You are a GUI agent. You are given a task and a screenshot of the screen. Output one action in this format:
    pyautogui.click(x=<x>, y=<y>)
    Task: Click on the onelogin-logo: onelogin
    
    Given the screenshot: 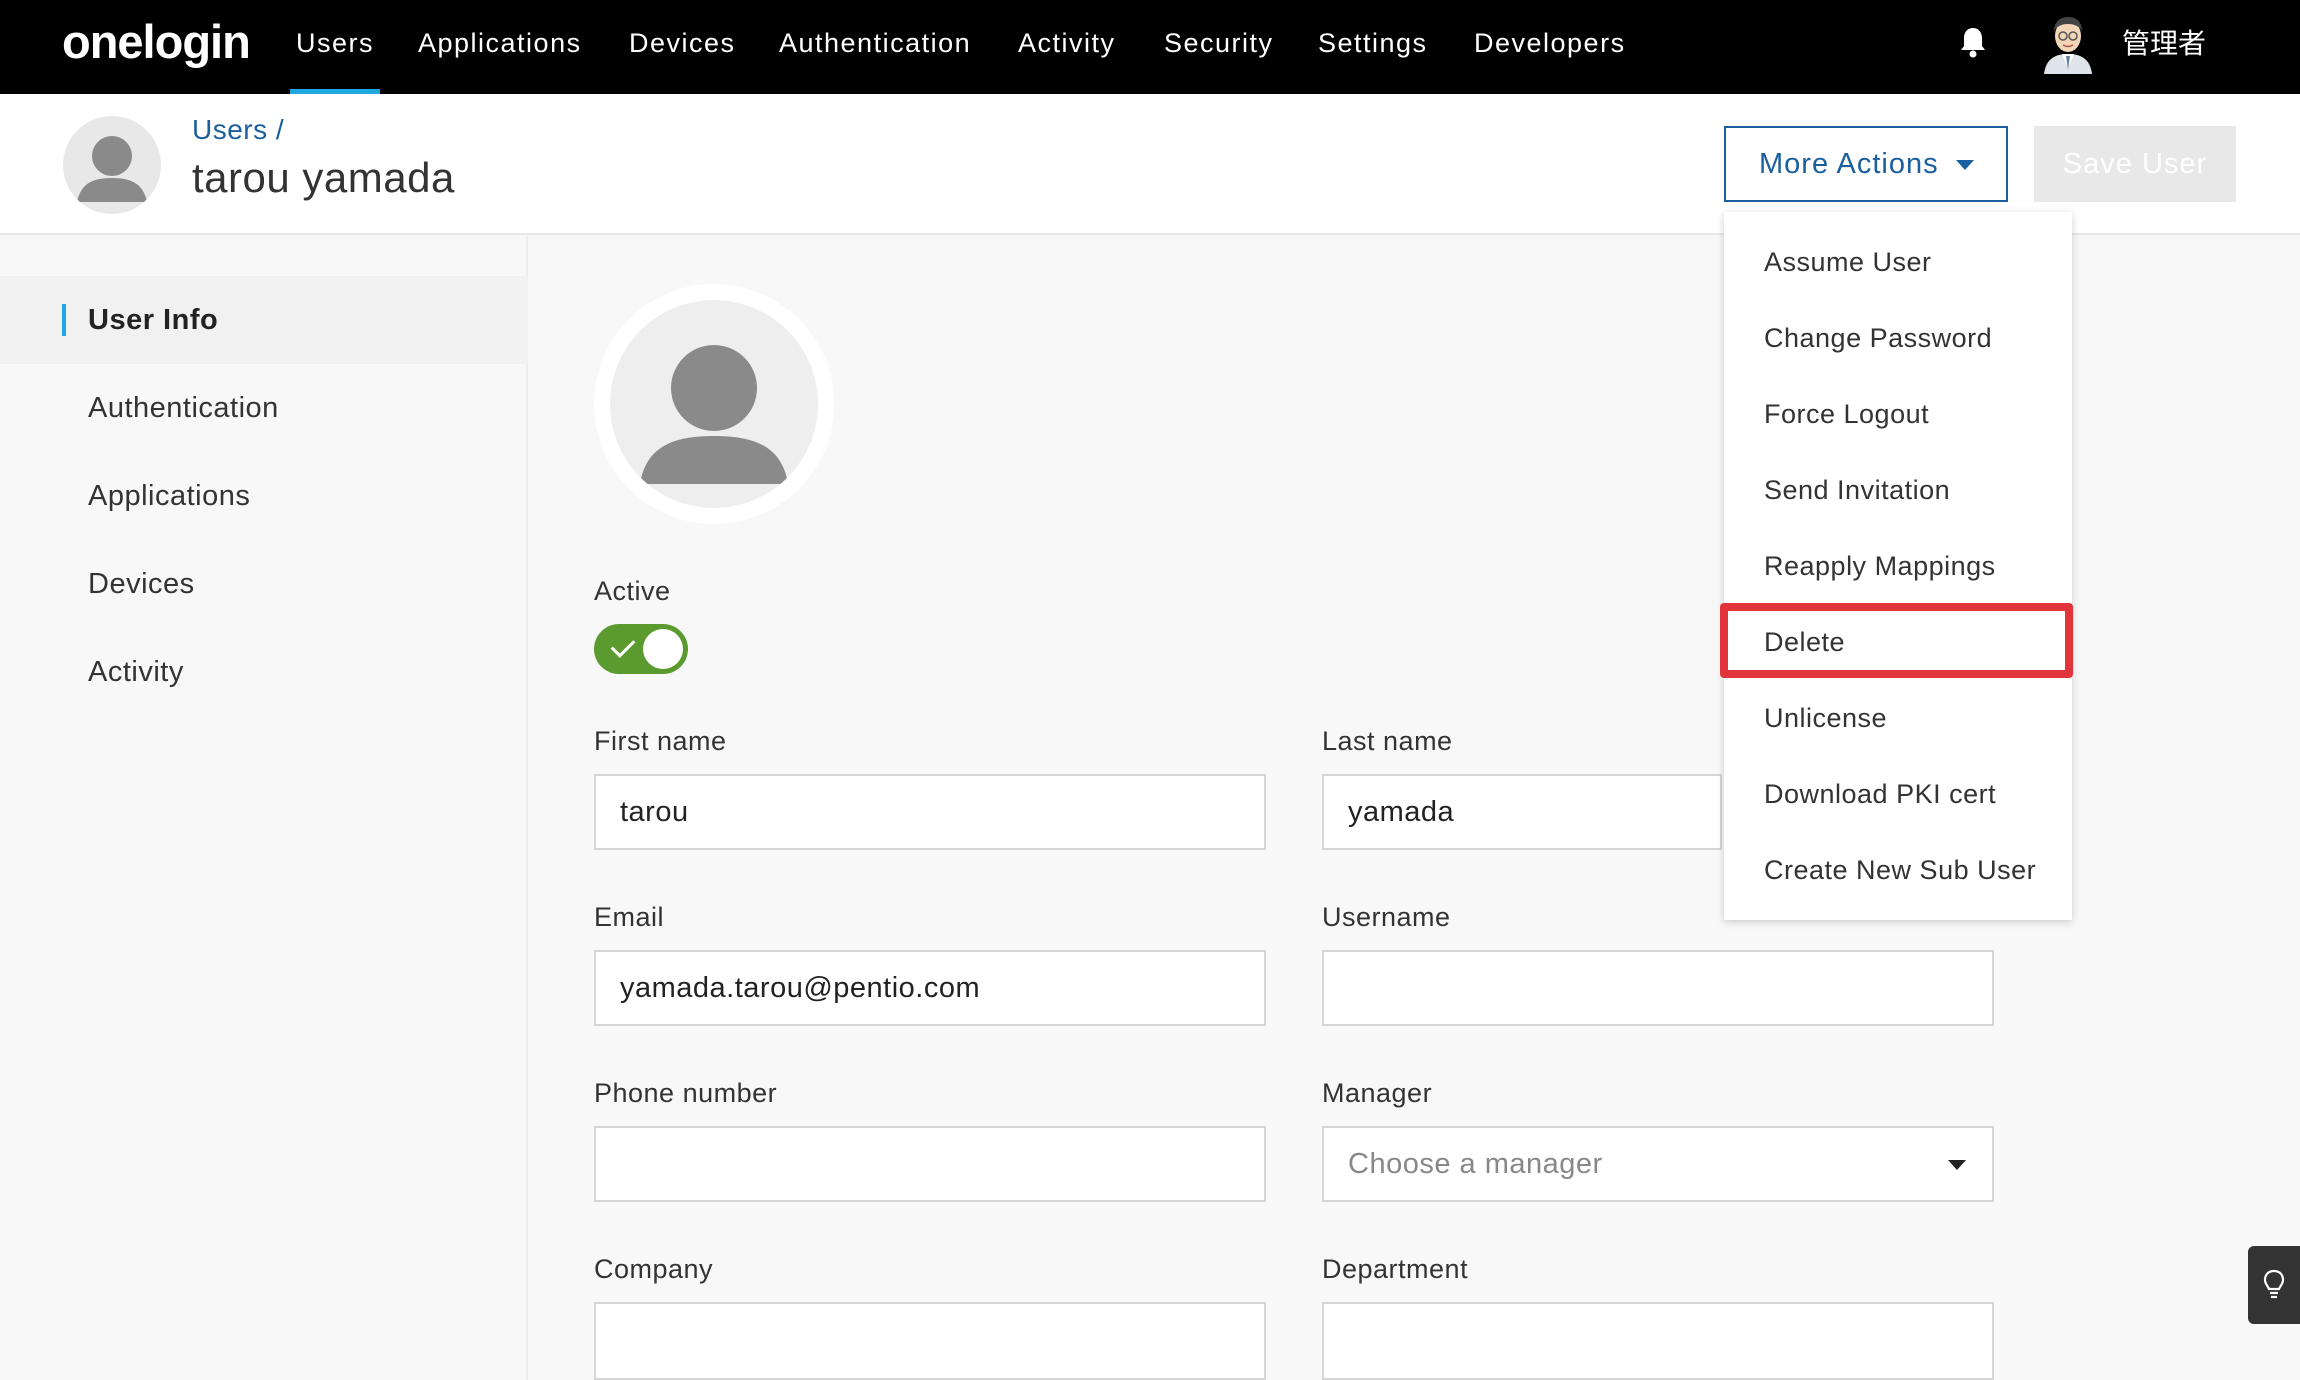 What is the action you would take?
    pyautogui.click(x=156, y=41)
    